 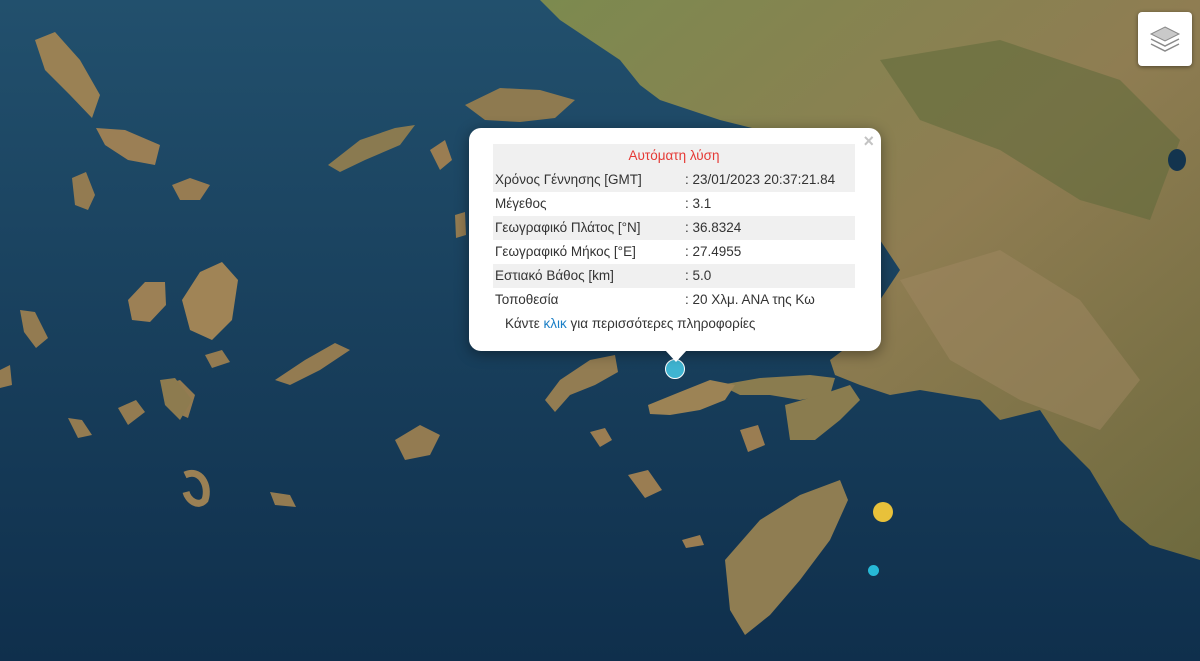 I want to click on row-label: Γεωγραφικό Πλάτος [°N], so click(x=568, y=227).